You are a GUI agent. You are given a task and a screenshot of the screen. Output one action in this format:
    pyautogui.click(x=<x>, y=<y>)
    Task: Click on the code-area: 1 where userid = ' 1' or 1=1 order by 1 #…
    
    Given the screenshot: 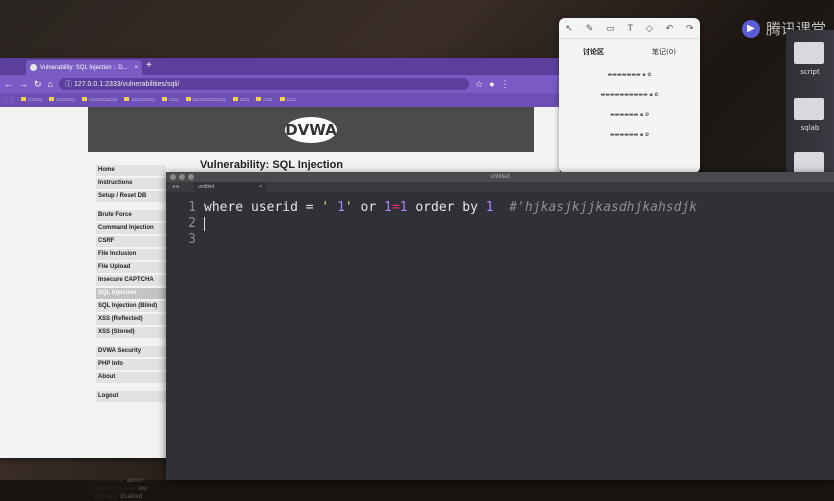 What is the action you would take?
    pyautogui.click(x=500, y=224)
    